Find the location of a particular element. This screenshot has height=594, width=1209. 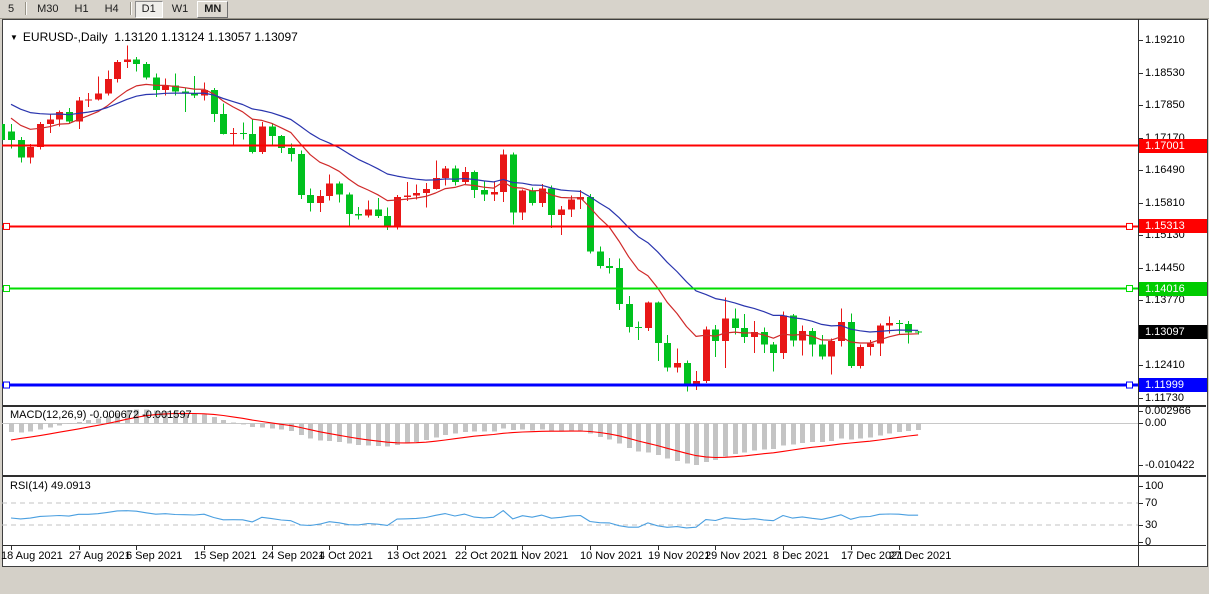

axis-tick-label: 70 is located at coordinates (1151, 503).